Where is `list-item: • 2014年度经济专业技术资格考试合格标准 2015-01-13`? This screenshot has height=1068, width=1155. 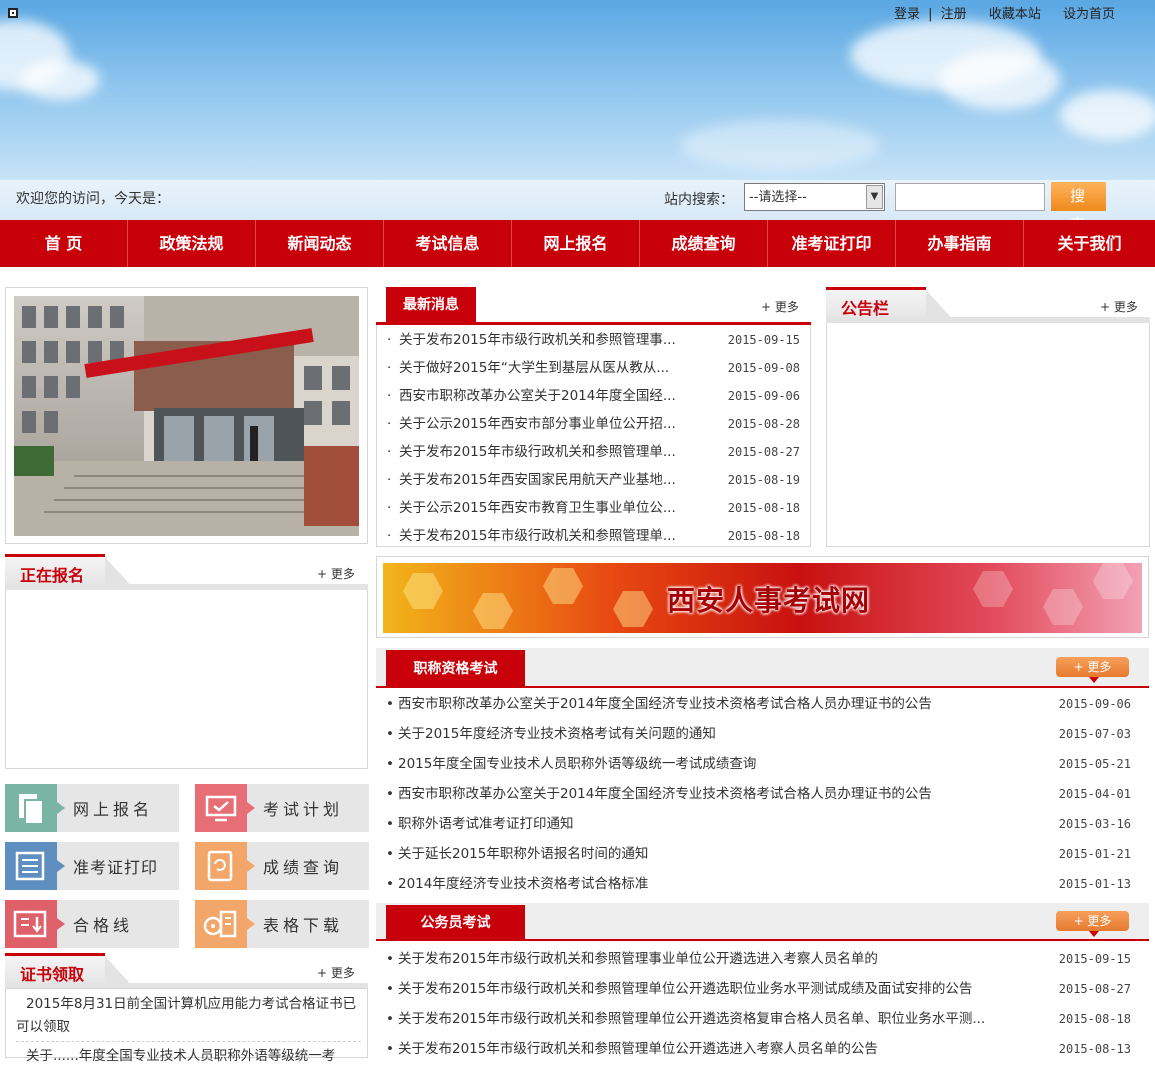
list-item: • 2014年度经济专业技术资格考试合格标准 2015-01-13 is located at coordinates (762, 884).